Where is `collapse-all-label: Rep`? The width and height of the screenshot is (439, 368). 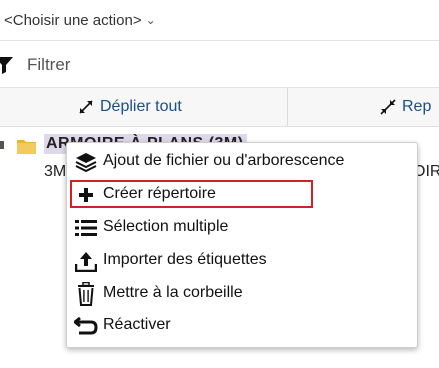 collapse-all-label: Rep is located at coordinates (417, 106).